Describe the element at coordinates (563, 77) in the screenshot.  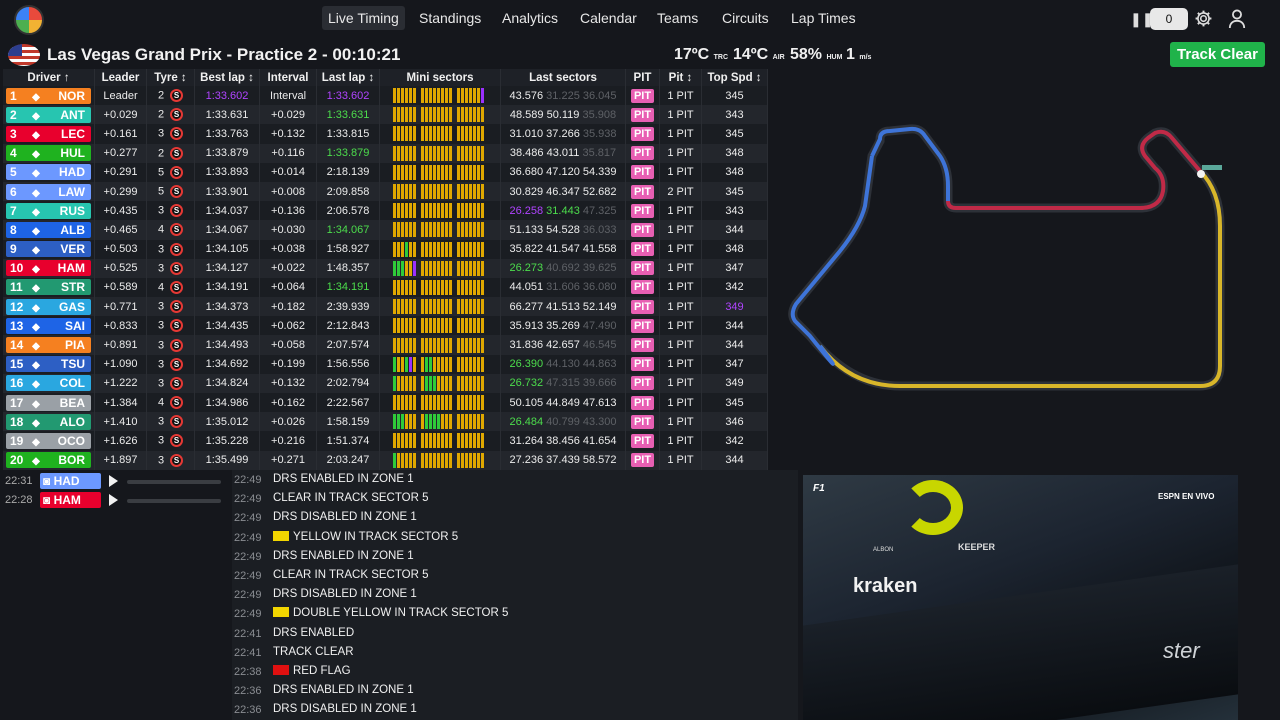
I see `col-last-sectors: Last sectors` at that location.